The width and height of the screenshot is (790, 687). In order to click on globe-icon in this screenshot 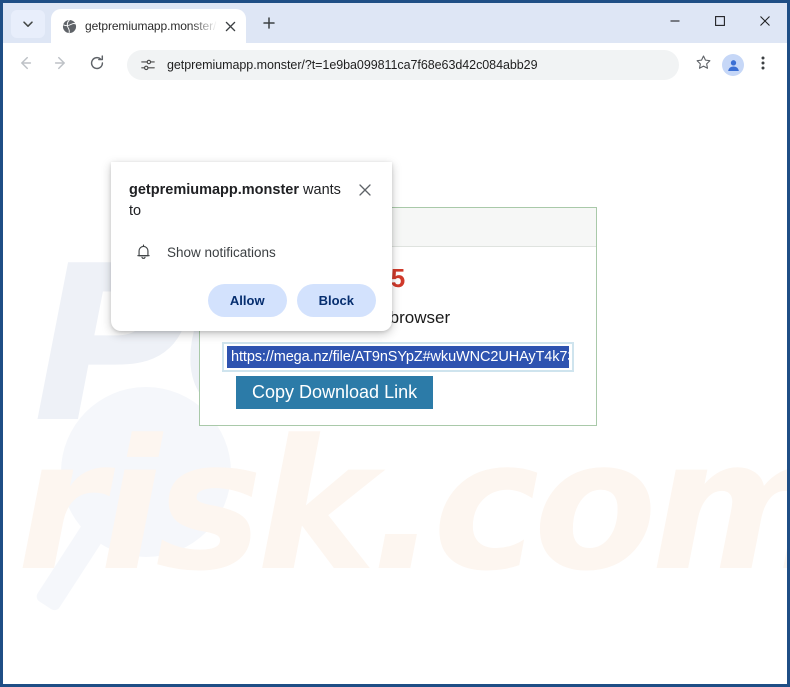, I will do `click(69, 26)`.